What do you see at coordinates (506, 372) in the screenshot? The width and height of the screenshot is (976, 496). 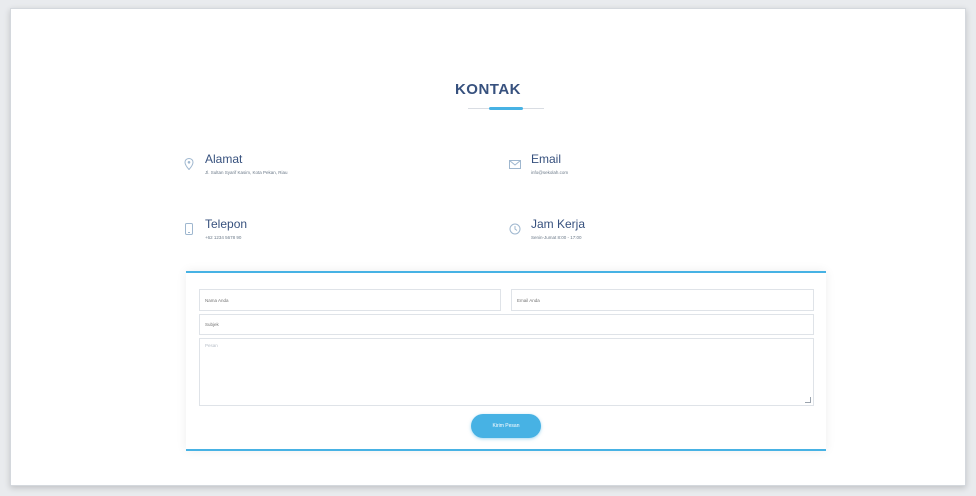 I see `message-textarea: Pesan` at bounding box center [506, 372].